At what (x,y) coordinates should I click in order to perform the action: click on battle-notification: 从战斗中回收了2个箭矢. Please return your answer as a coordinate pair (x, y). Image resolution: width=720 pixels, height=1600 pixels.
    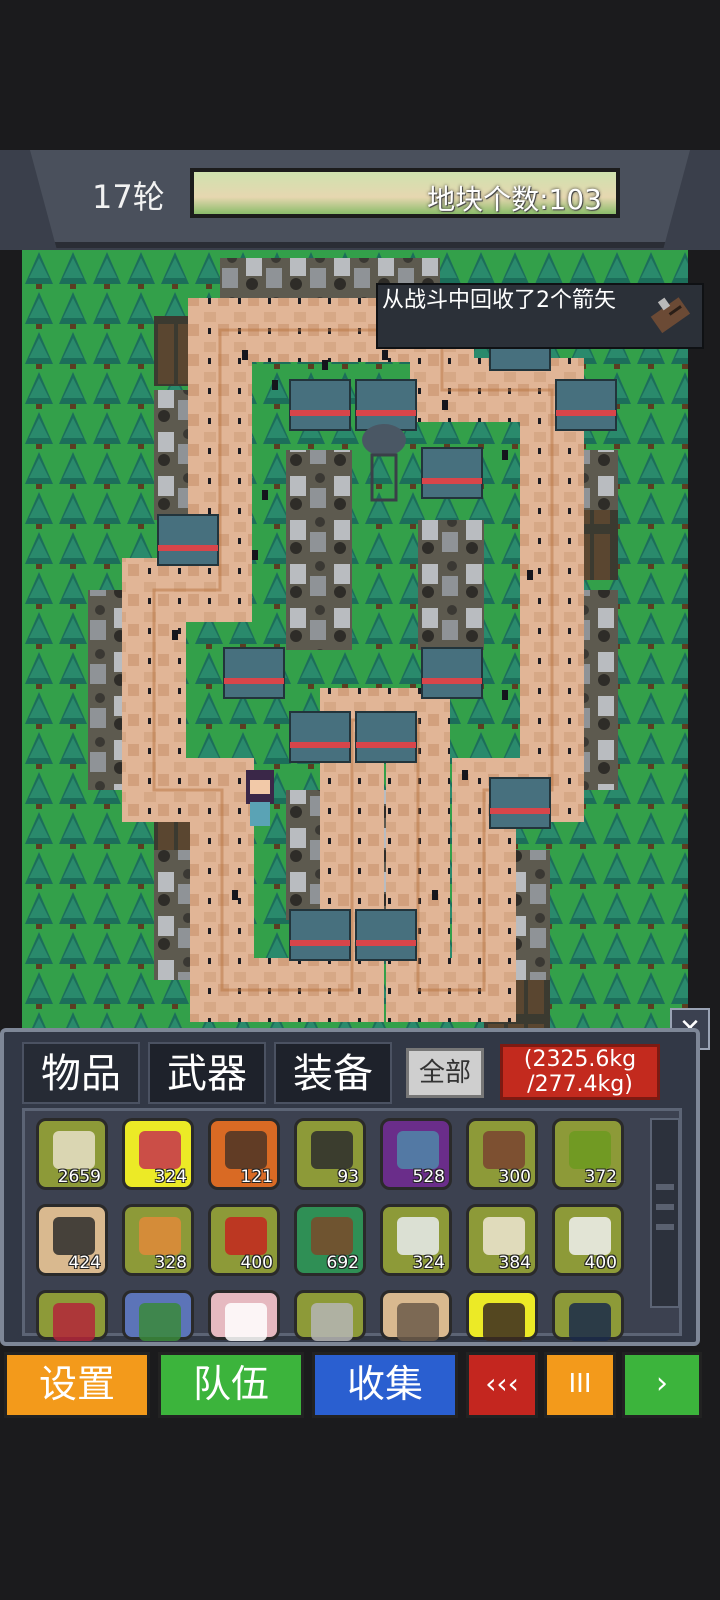
    Looking at the image, I should click on (540, 316).